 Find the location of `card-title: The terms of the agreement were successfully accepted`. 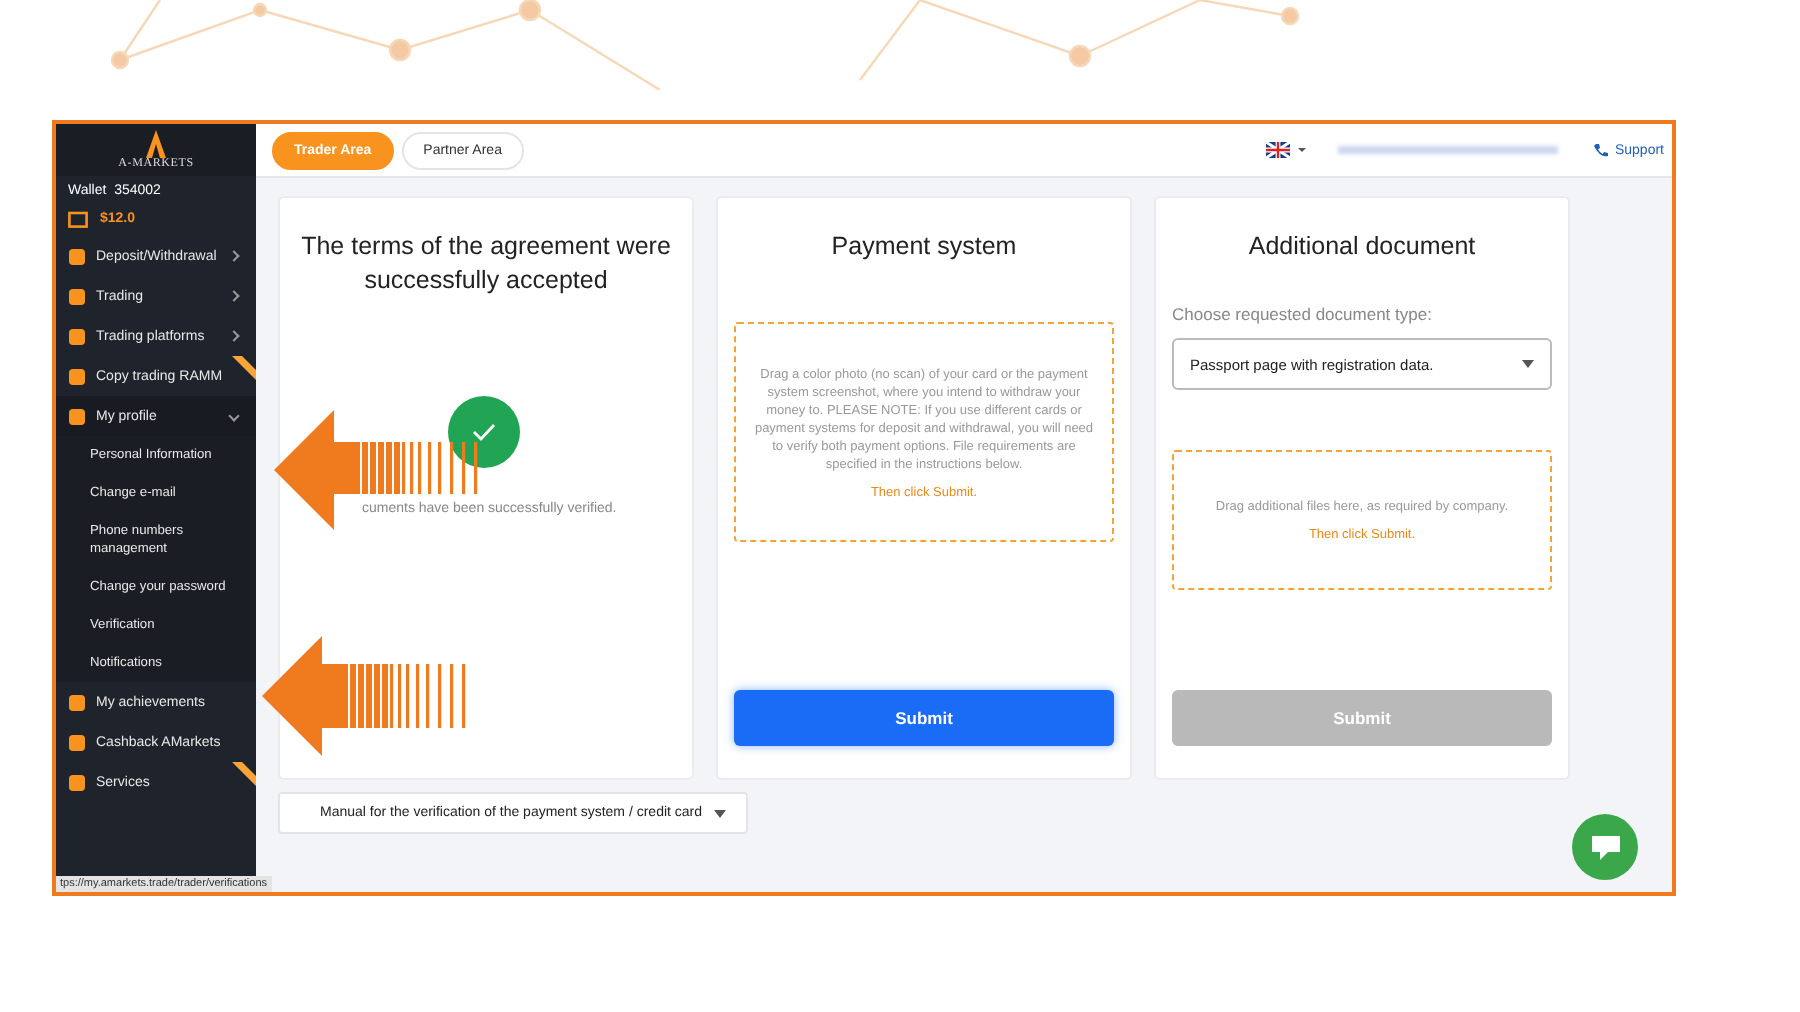

card-title: The terms of the agreement were successfully accepted is located at coordinates (486, 264).